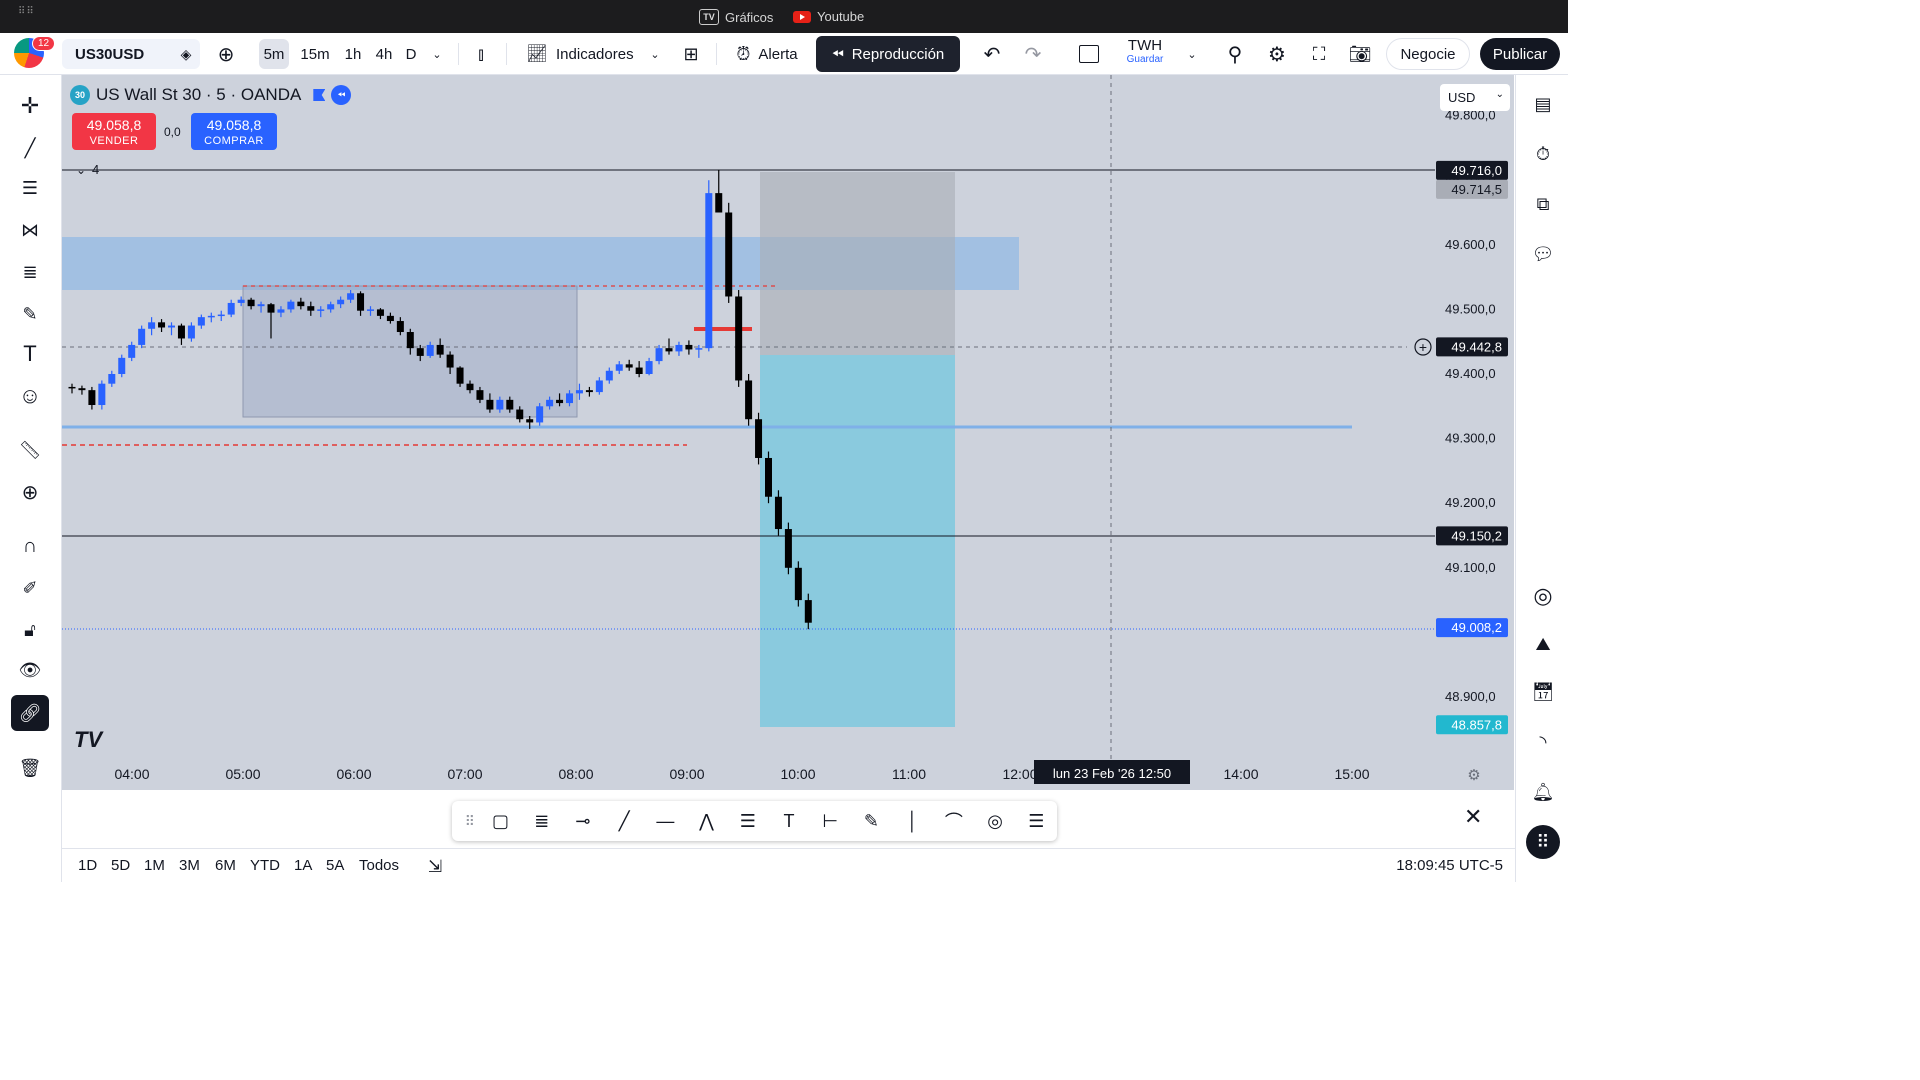 This screenshot has width=1920, height=1080. I want to click on eye-icon: 👁︎, so click(30, 670).